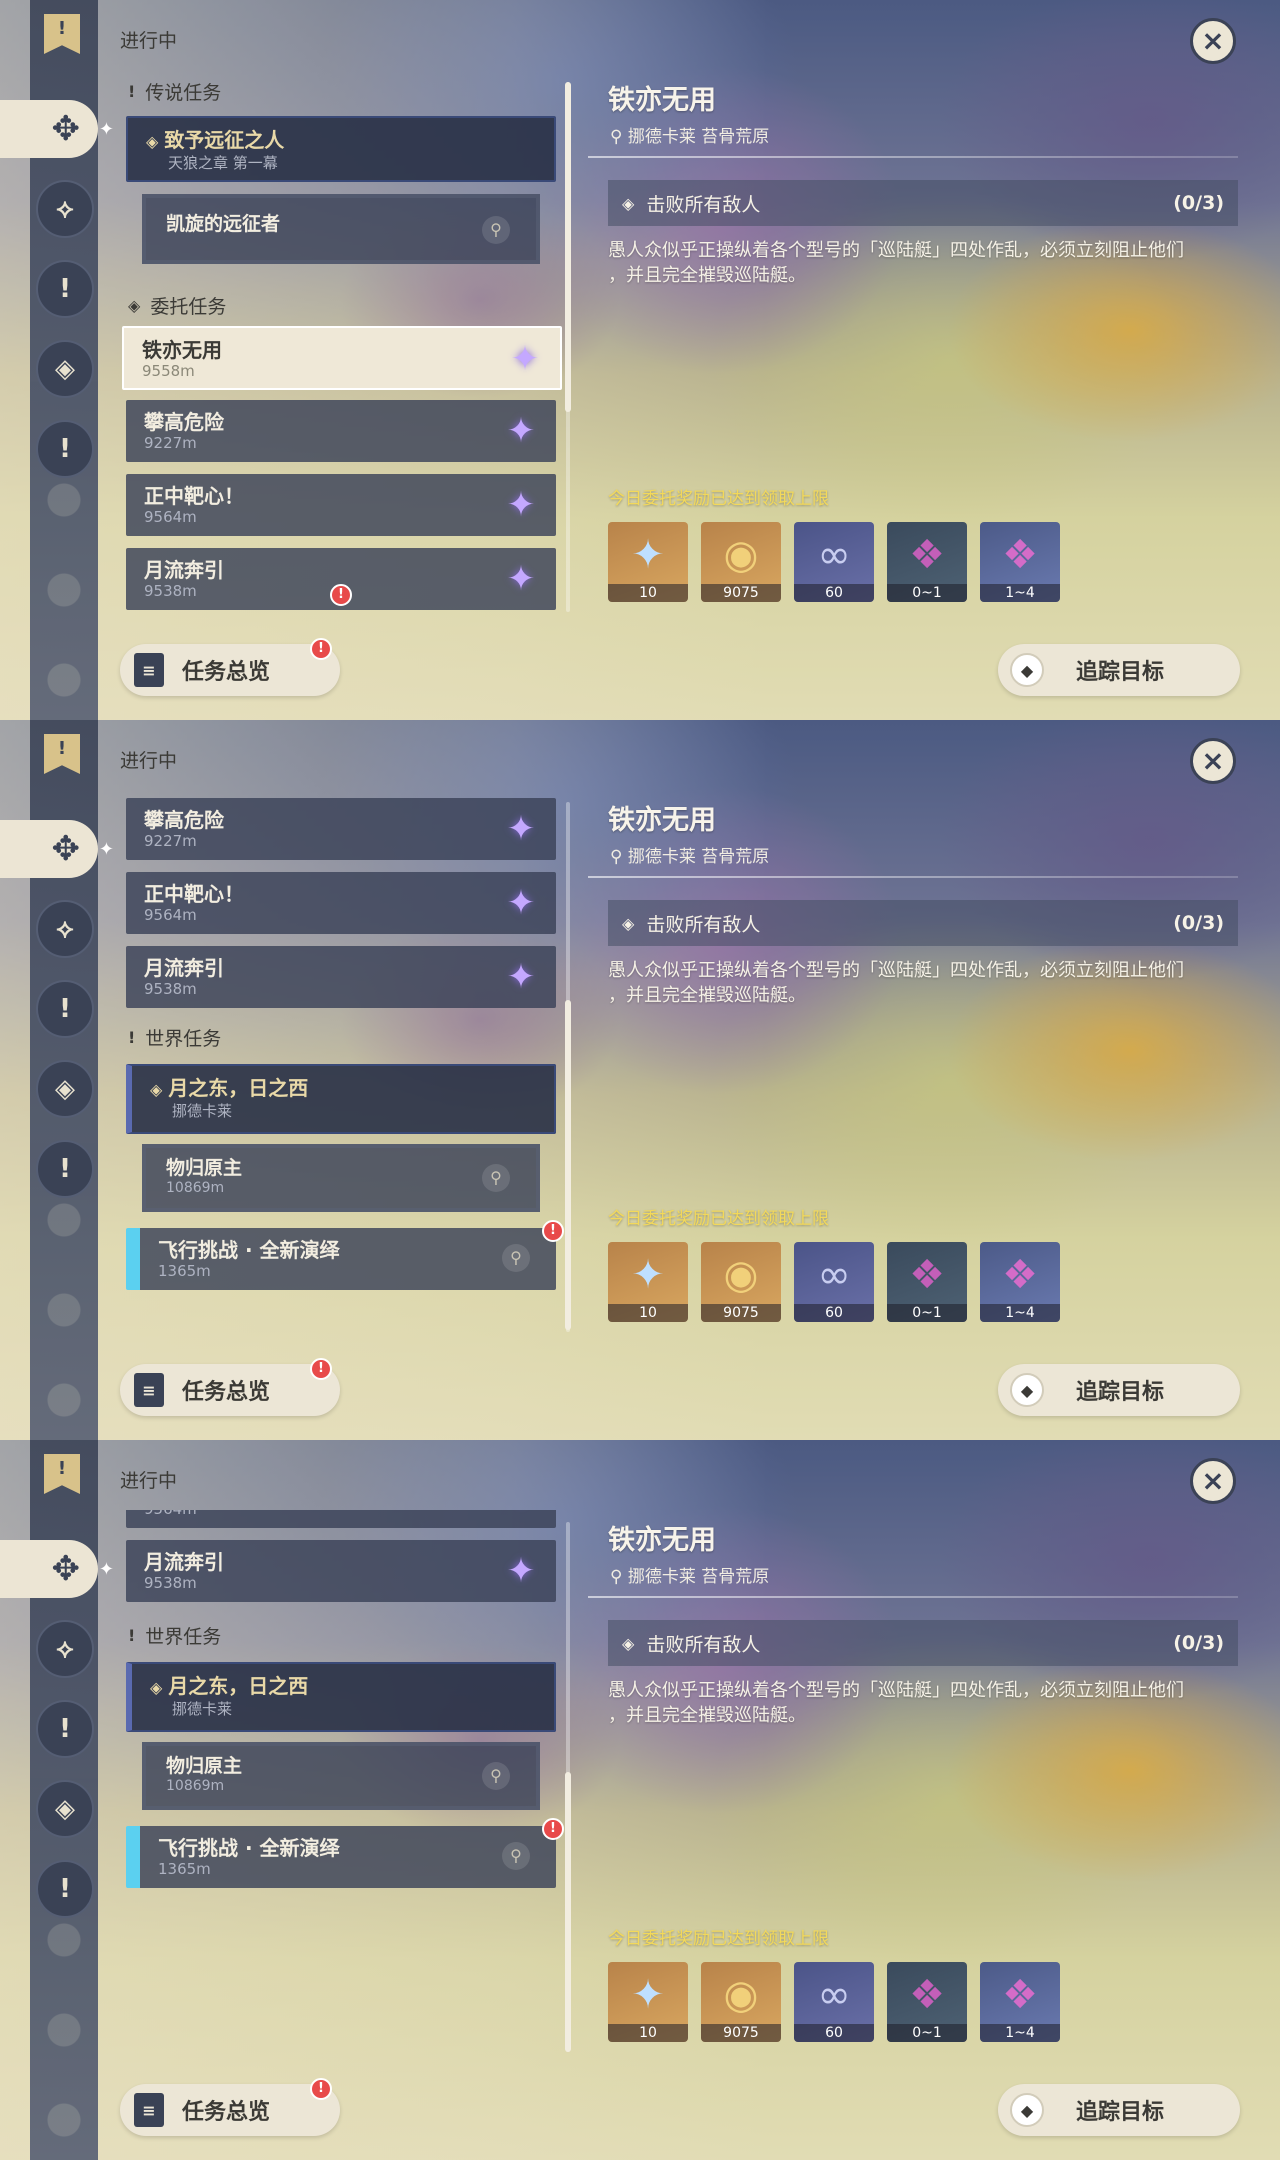  What do you see at coordinates (923, 923) in the screenshot?
I see `objective-bar: ◈ 击败所有敌人 (0/3)` at bounding box center [923, 923].